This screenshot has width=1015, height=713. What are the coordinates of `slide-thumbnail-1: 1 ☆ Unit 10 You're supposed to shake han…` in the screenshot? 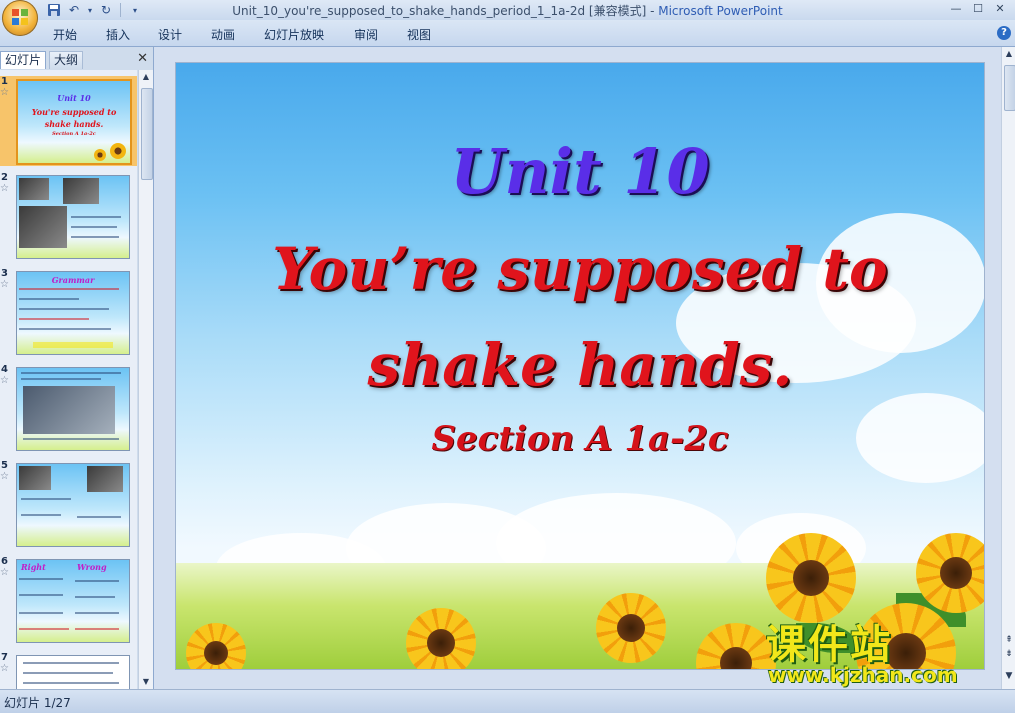 It's located at (68, 121).